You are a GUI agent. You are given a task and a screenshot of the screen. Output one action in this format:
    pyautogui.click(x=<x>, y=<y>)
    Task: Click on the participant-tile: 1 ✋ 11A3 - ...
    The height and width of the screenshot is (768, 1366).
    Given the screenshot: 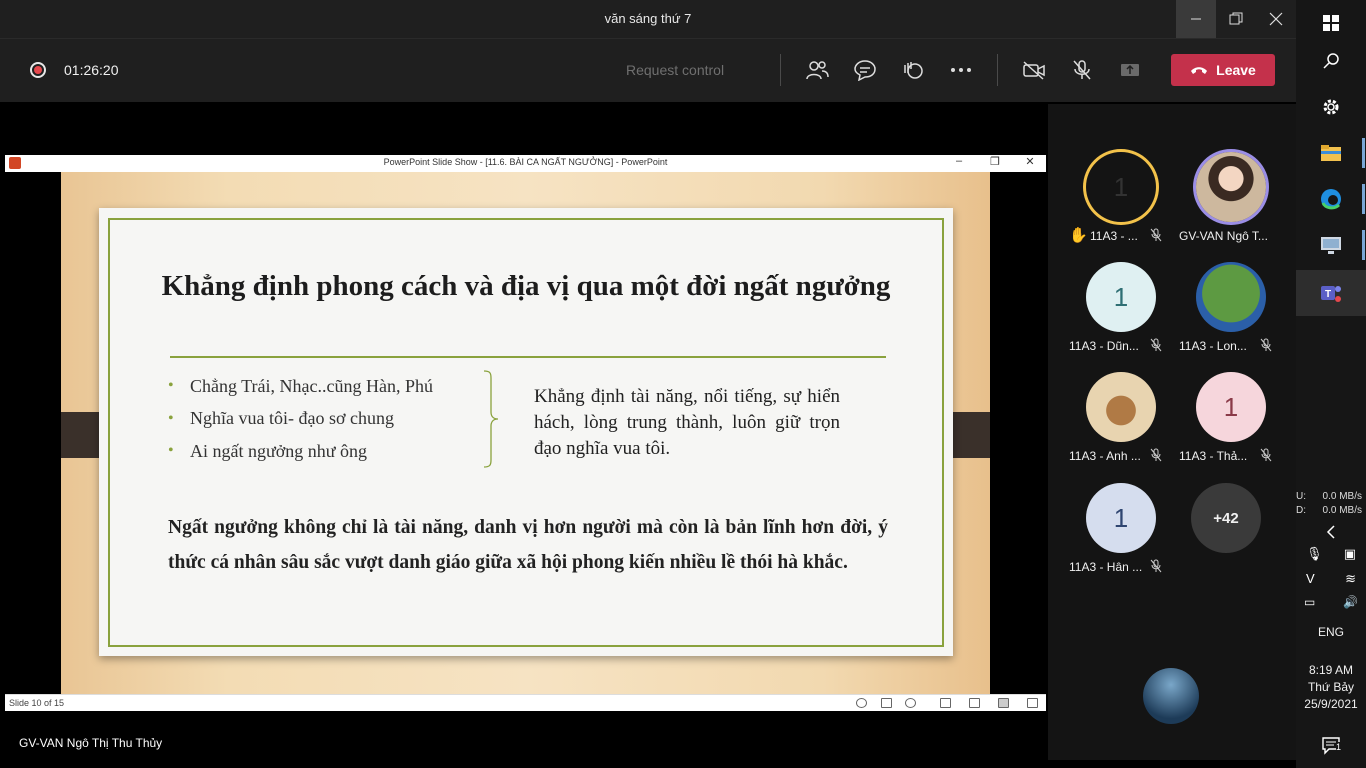 What is the action you would take?
    pyautogui.click(x=1124, y=201)
    